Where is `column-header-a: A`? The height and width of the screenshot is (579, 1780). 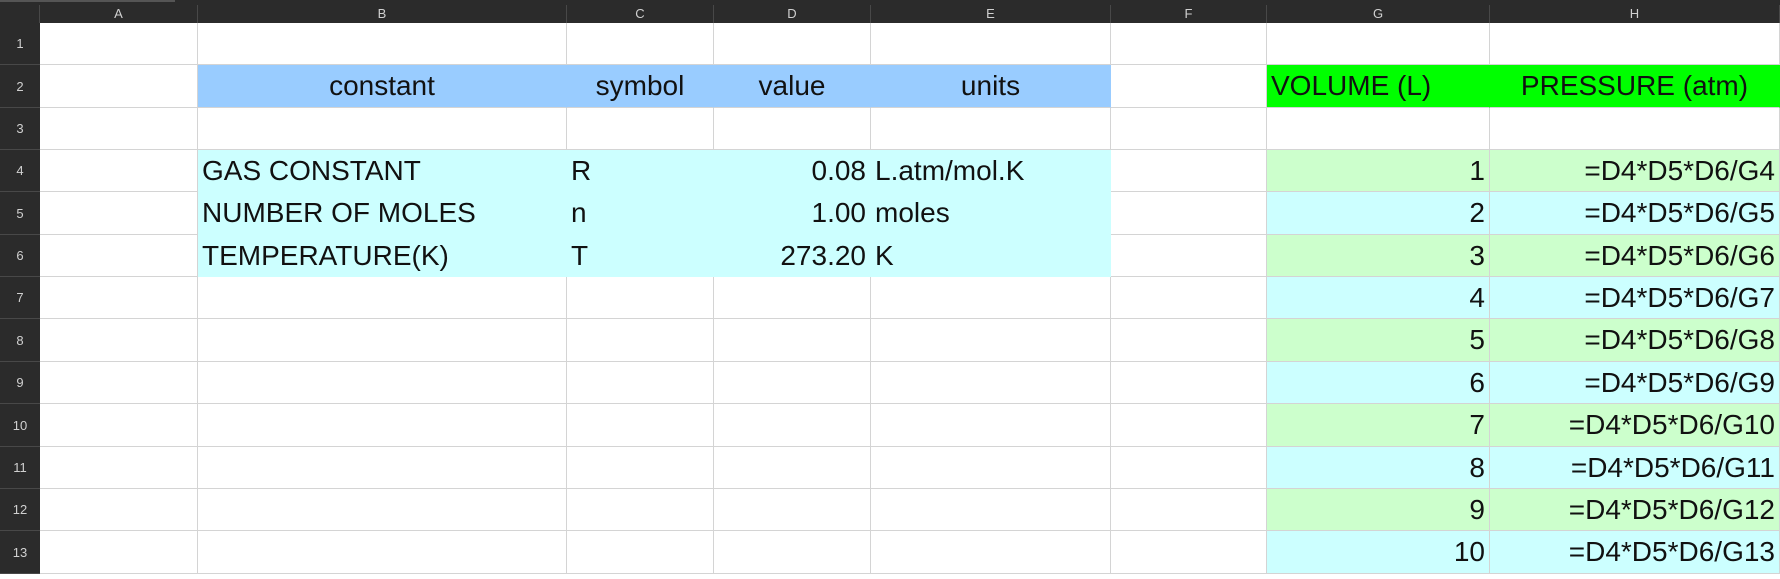 column-header-a: A is located at coordinates (119, 14).